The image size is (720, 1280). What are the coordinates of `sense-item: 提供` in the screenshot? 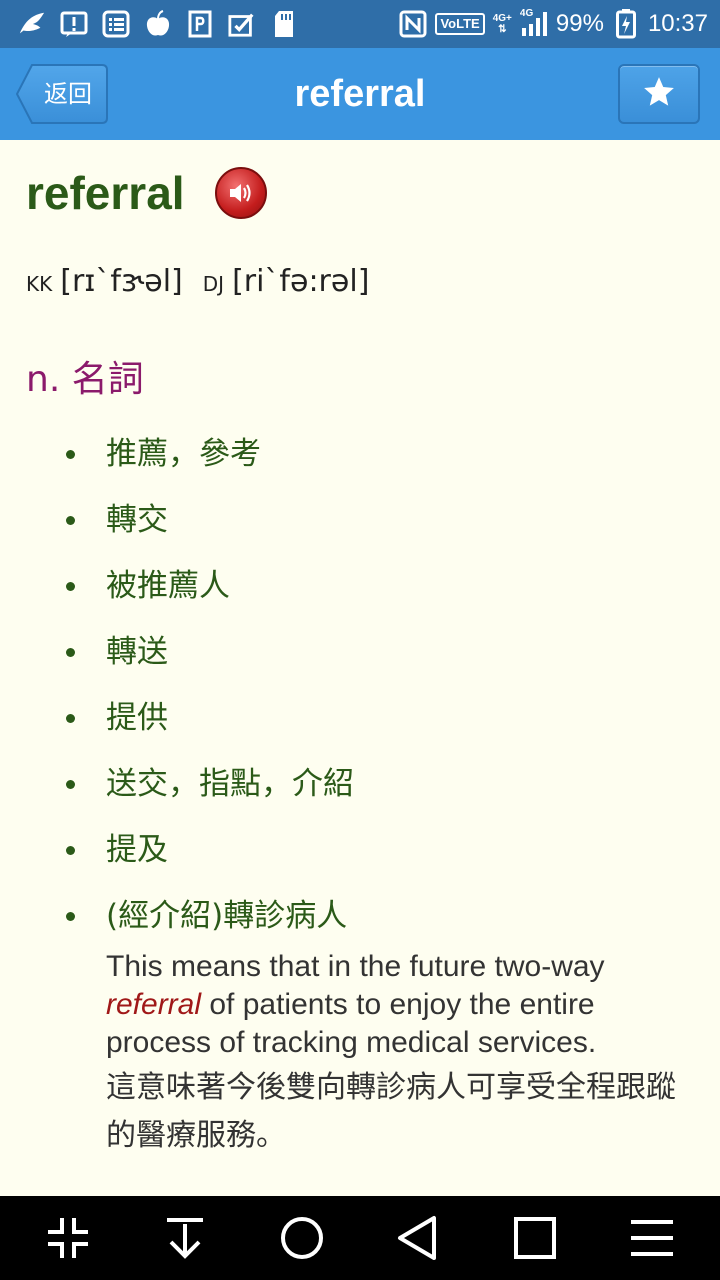 It's located at (377, 718).